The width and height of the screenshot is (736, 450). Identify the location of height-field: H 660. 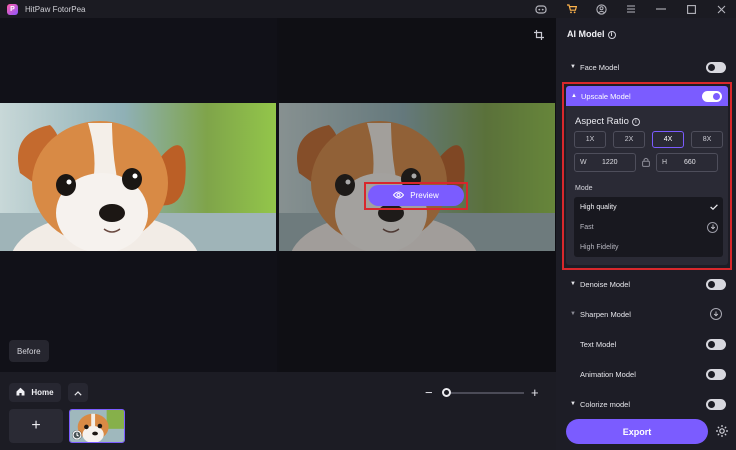
(687, 162).